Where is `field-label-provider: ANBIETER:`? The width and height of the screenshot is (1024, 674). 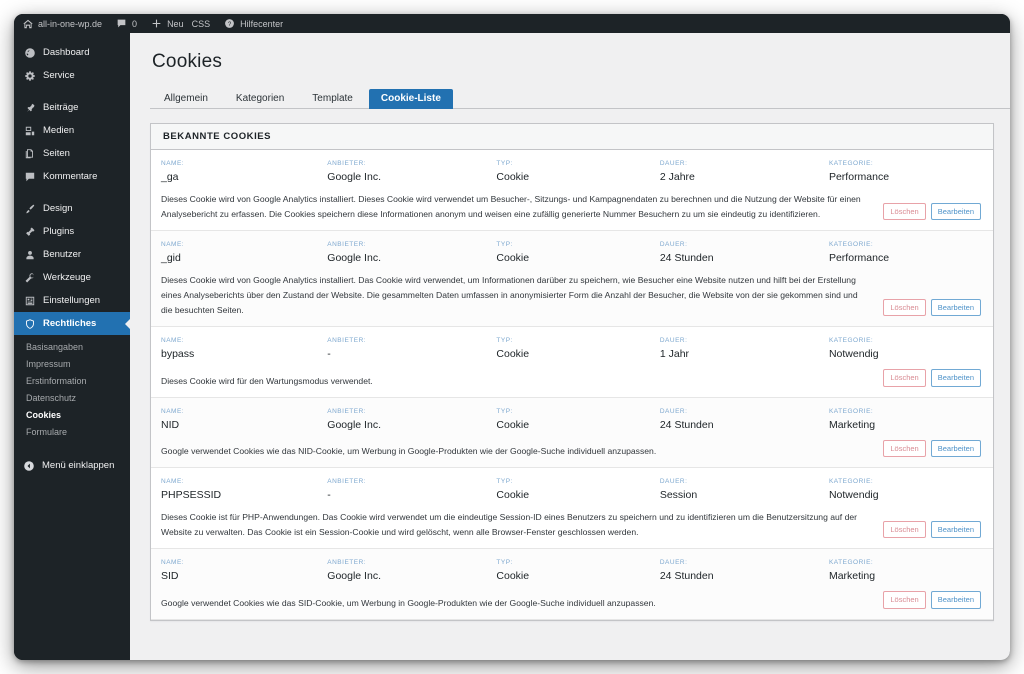
field-label-provider: ANBIETER: is located at coordinates (347, 245).